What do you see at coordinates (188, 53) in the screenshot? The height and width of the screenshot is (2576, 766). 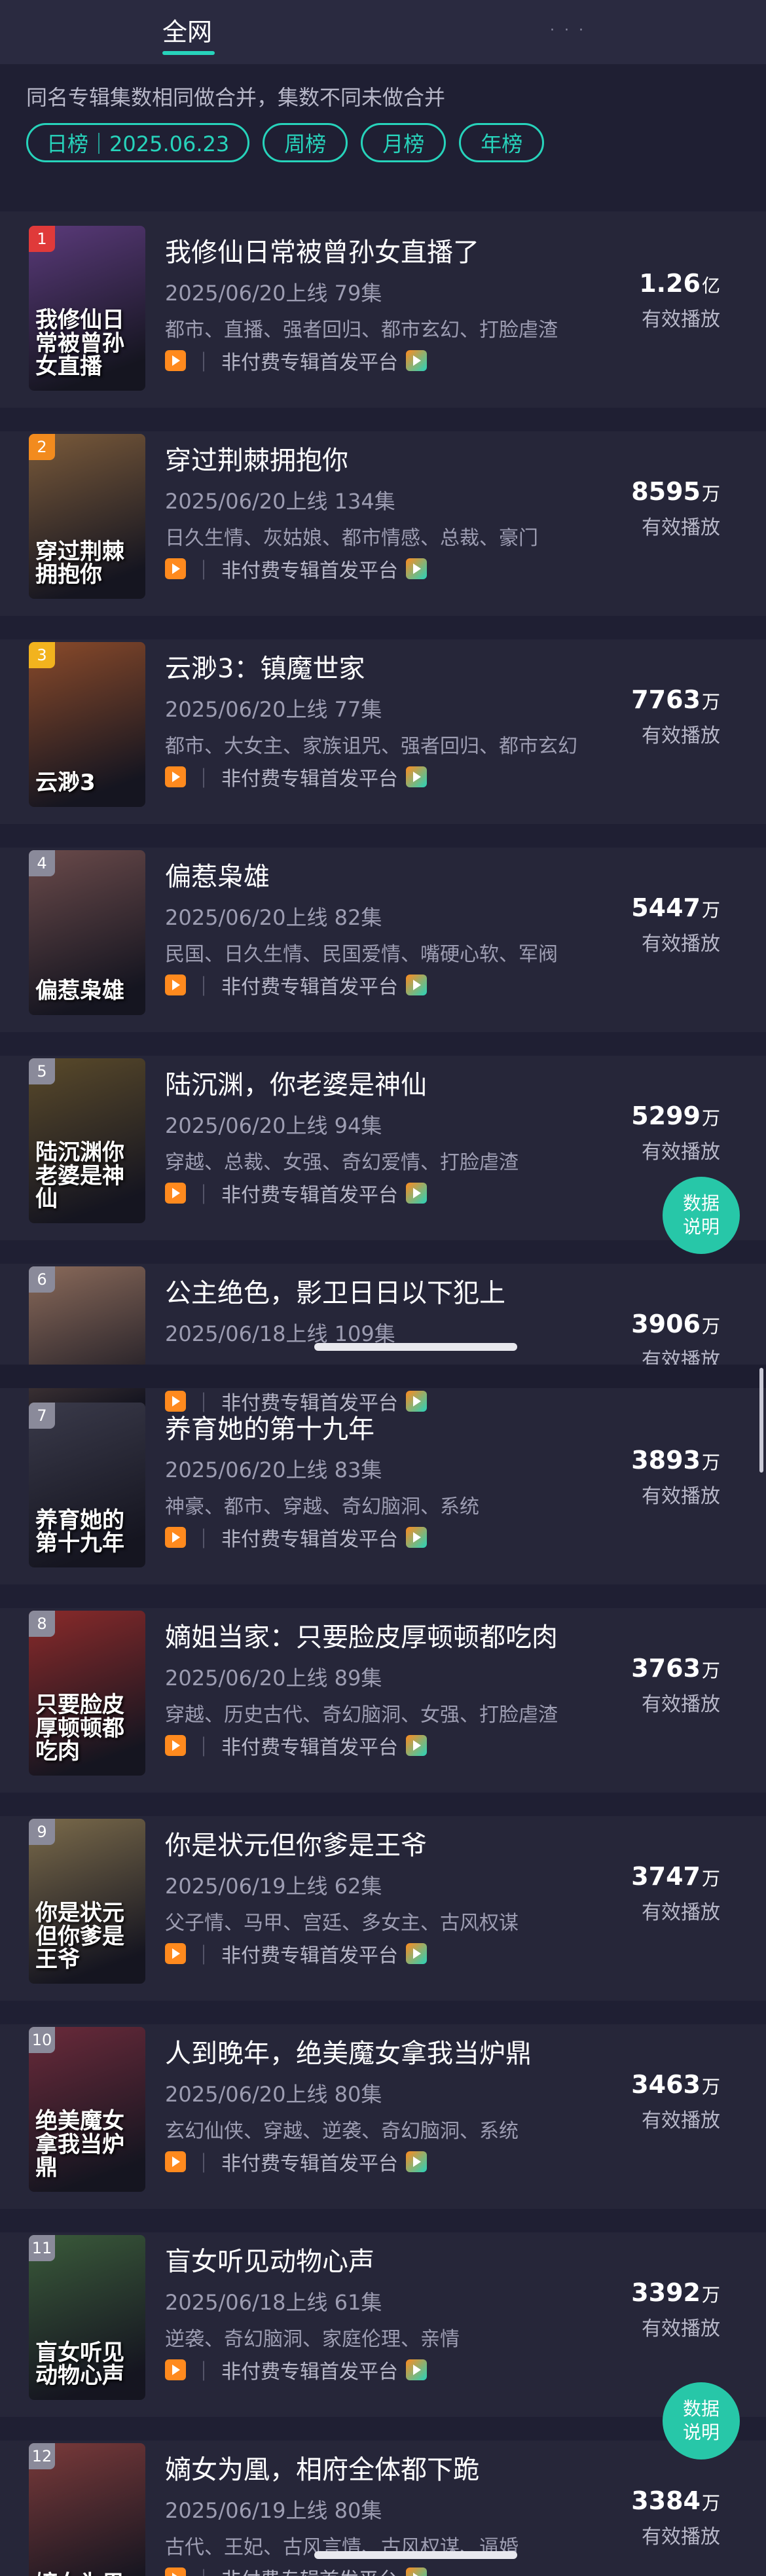 I see `active-tab-indicator` at bounding box center [188, 53].